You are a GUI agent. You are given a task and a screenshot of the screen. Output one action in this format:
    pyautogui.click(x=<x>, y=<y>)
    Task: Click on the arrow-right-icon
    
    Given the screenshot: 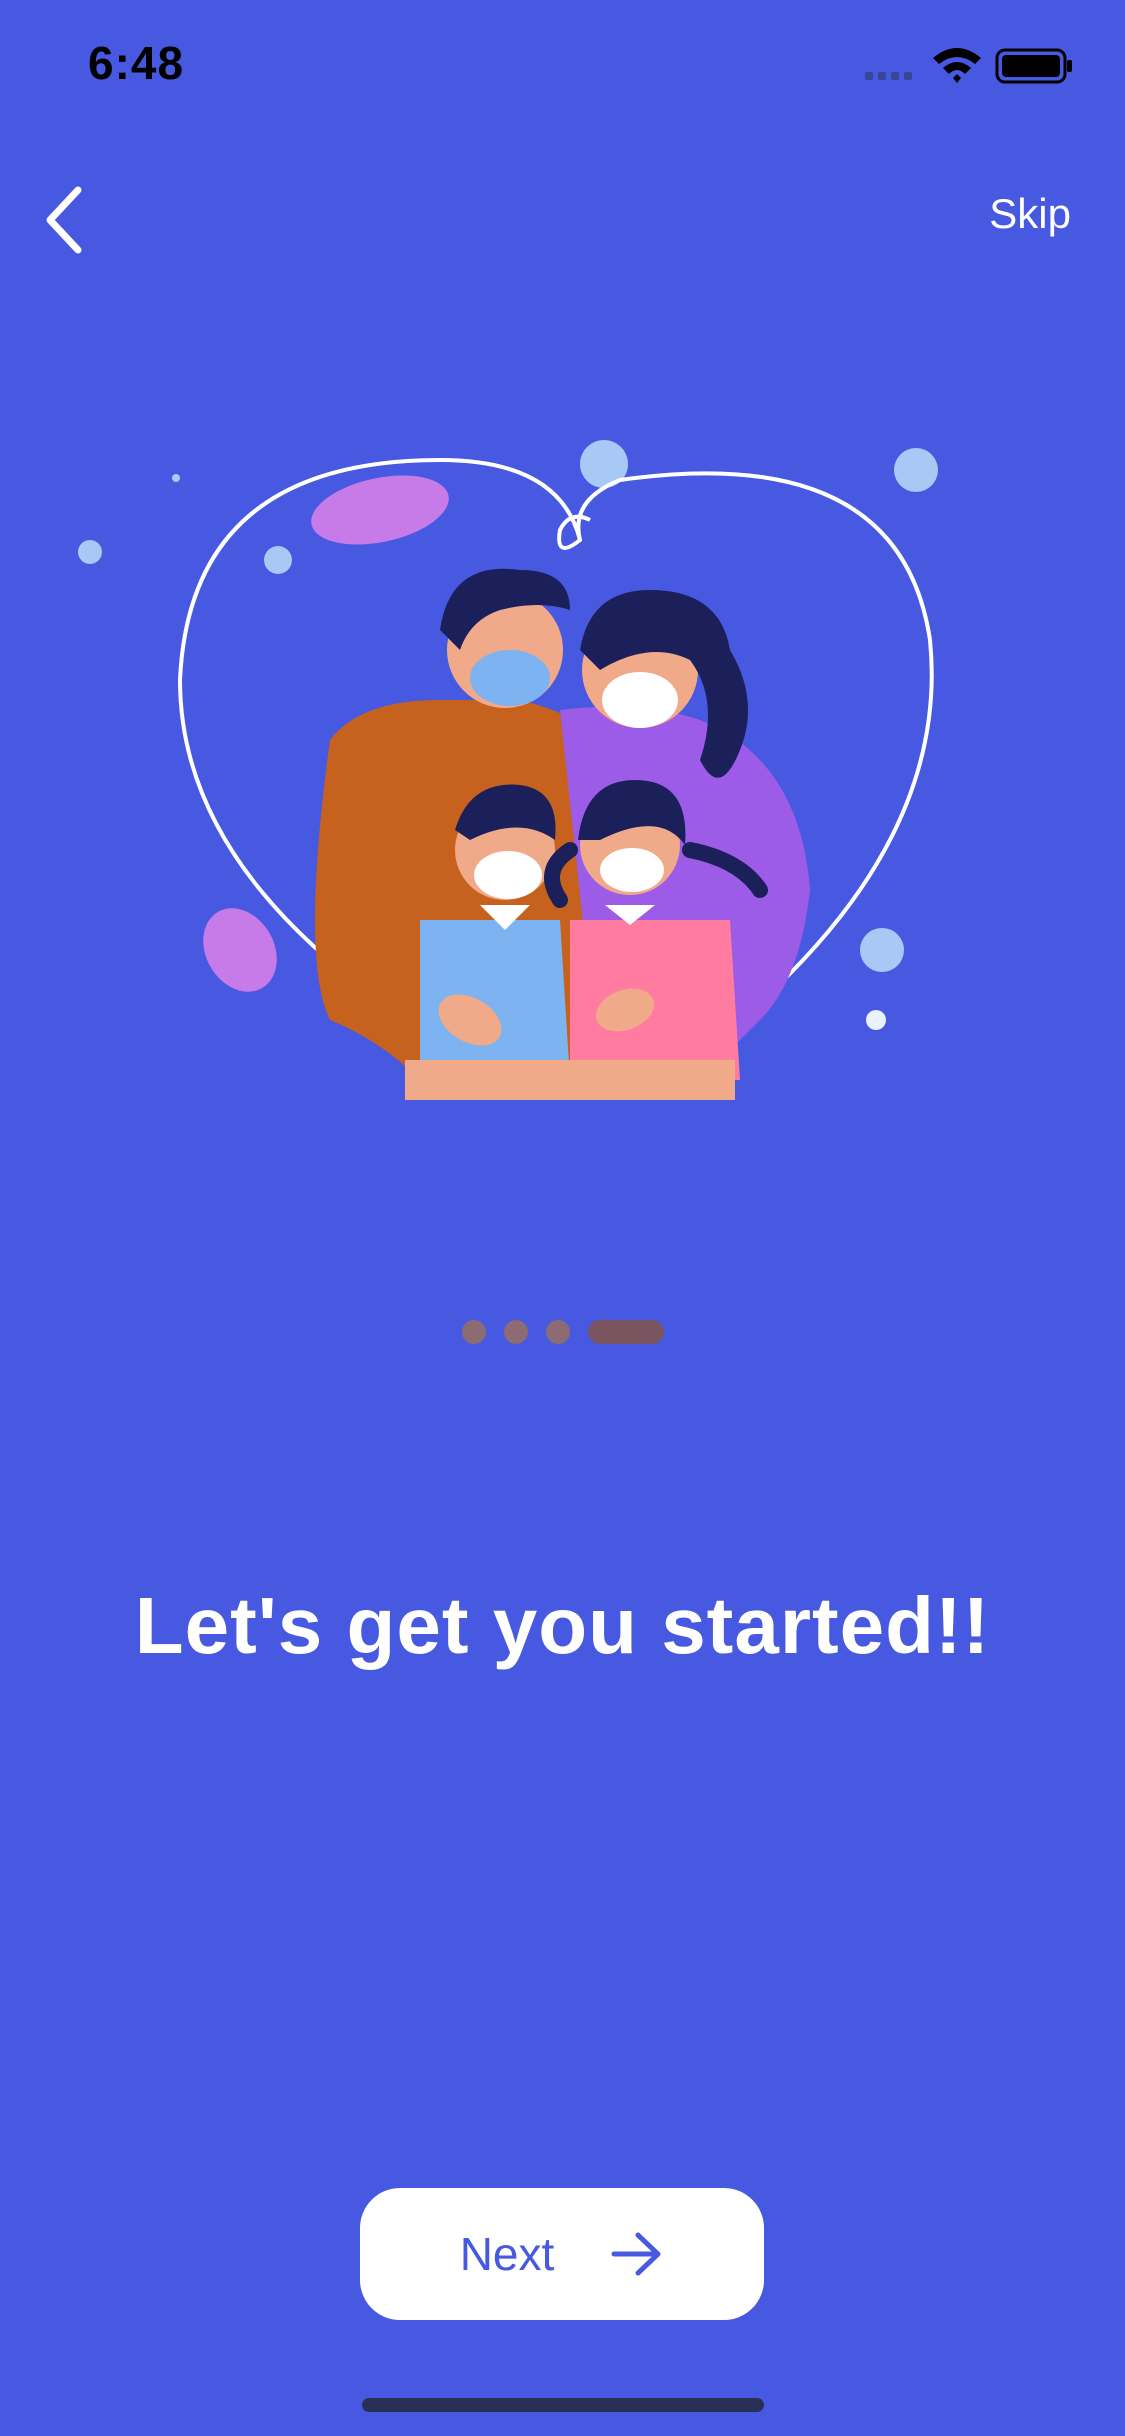 What is the action you would take?
    pyautogui.click(x=636, y=2254)
    